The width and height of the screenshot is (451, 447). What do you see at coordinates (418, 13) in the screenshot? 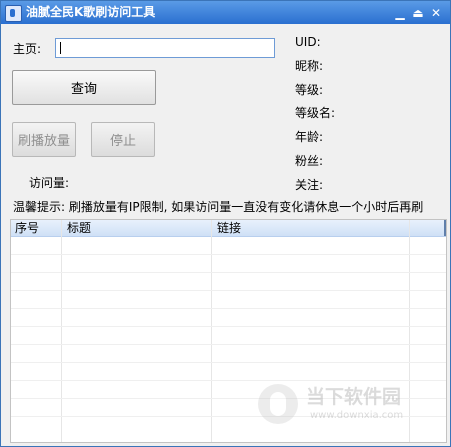
I see `restore-icon: ⏏` at bounding box center [418, 13].